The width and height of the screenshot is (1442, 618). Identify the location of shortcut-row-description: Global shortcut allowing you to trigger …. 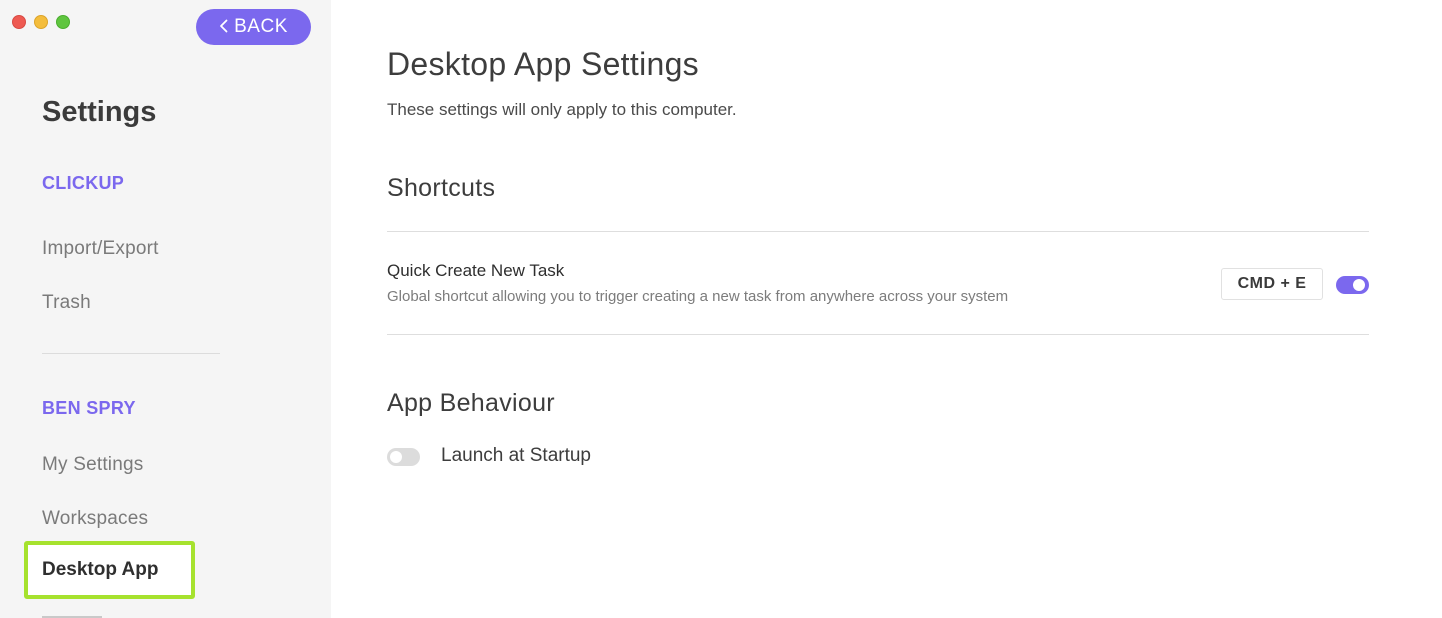
(698, 296).